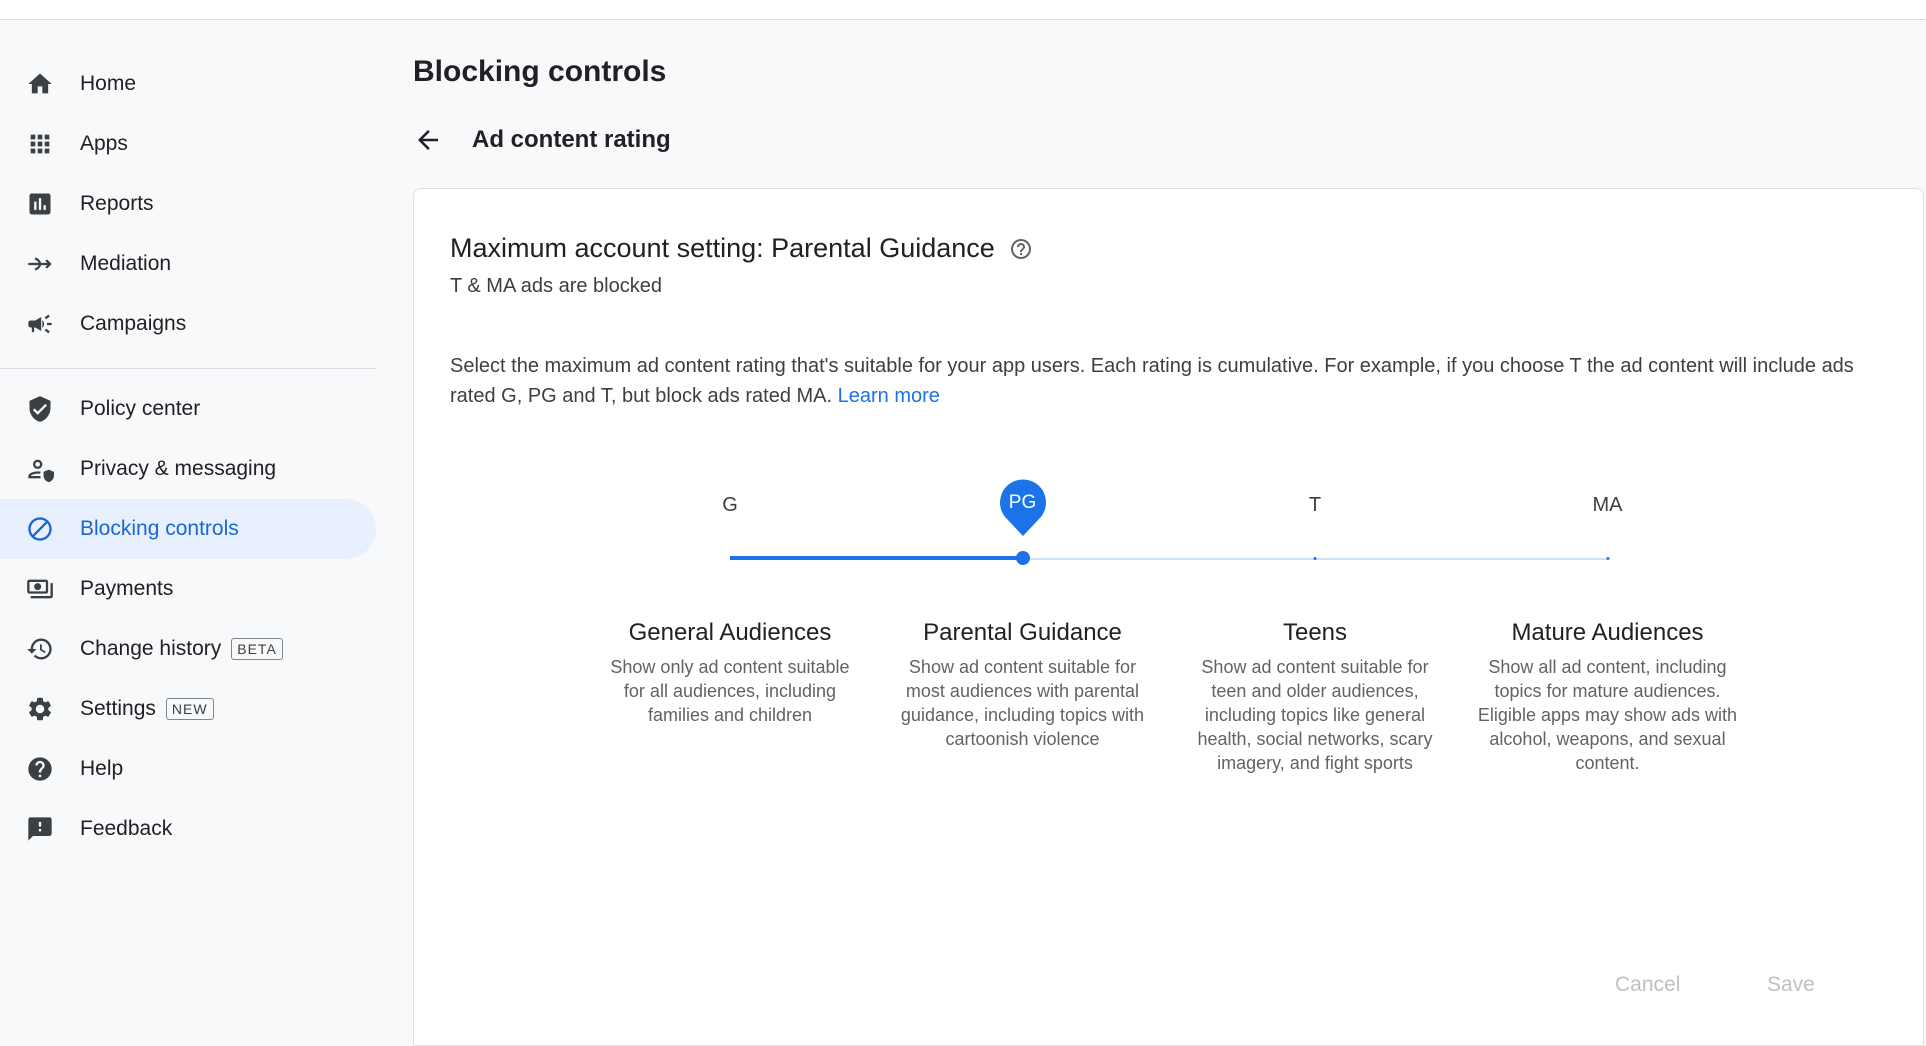  I want to click on sidebar-item-change-history: Change history BETA, so click(188, 649).